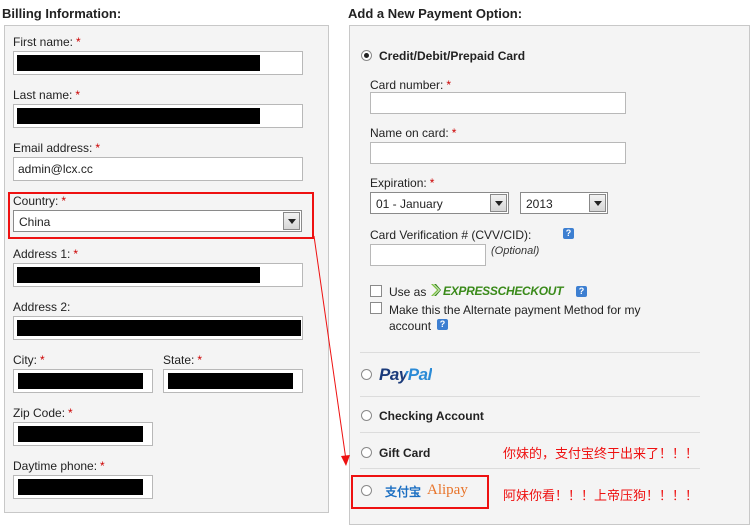 The height and width of the screenshot is (529, 754). What do you see at coordinates (331, 350) in the screenshot?
I see `annotation-arrow` at bounding box center [331, 350].